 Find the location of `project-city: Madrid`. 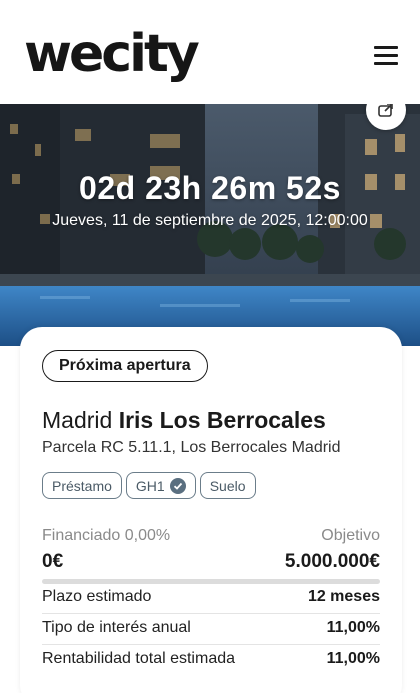

project-city: Madrid is located at coordinates (77, 420).